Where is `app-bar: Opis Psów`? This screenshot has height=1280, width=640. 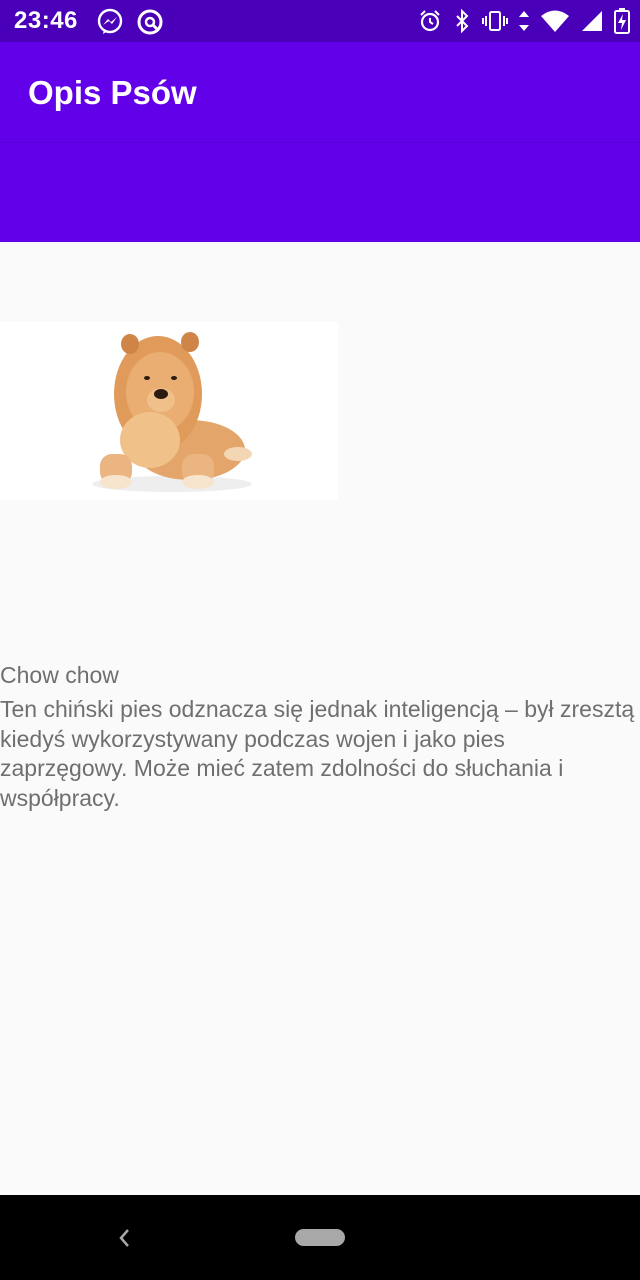 app-bar: Opis Psów is located at coordinates (320, 92).